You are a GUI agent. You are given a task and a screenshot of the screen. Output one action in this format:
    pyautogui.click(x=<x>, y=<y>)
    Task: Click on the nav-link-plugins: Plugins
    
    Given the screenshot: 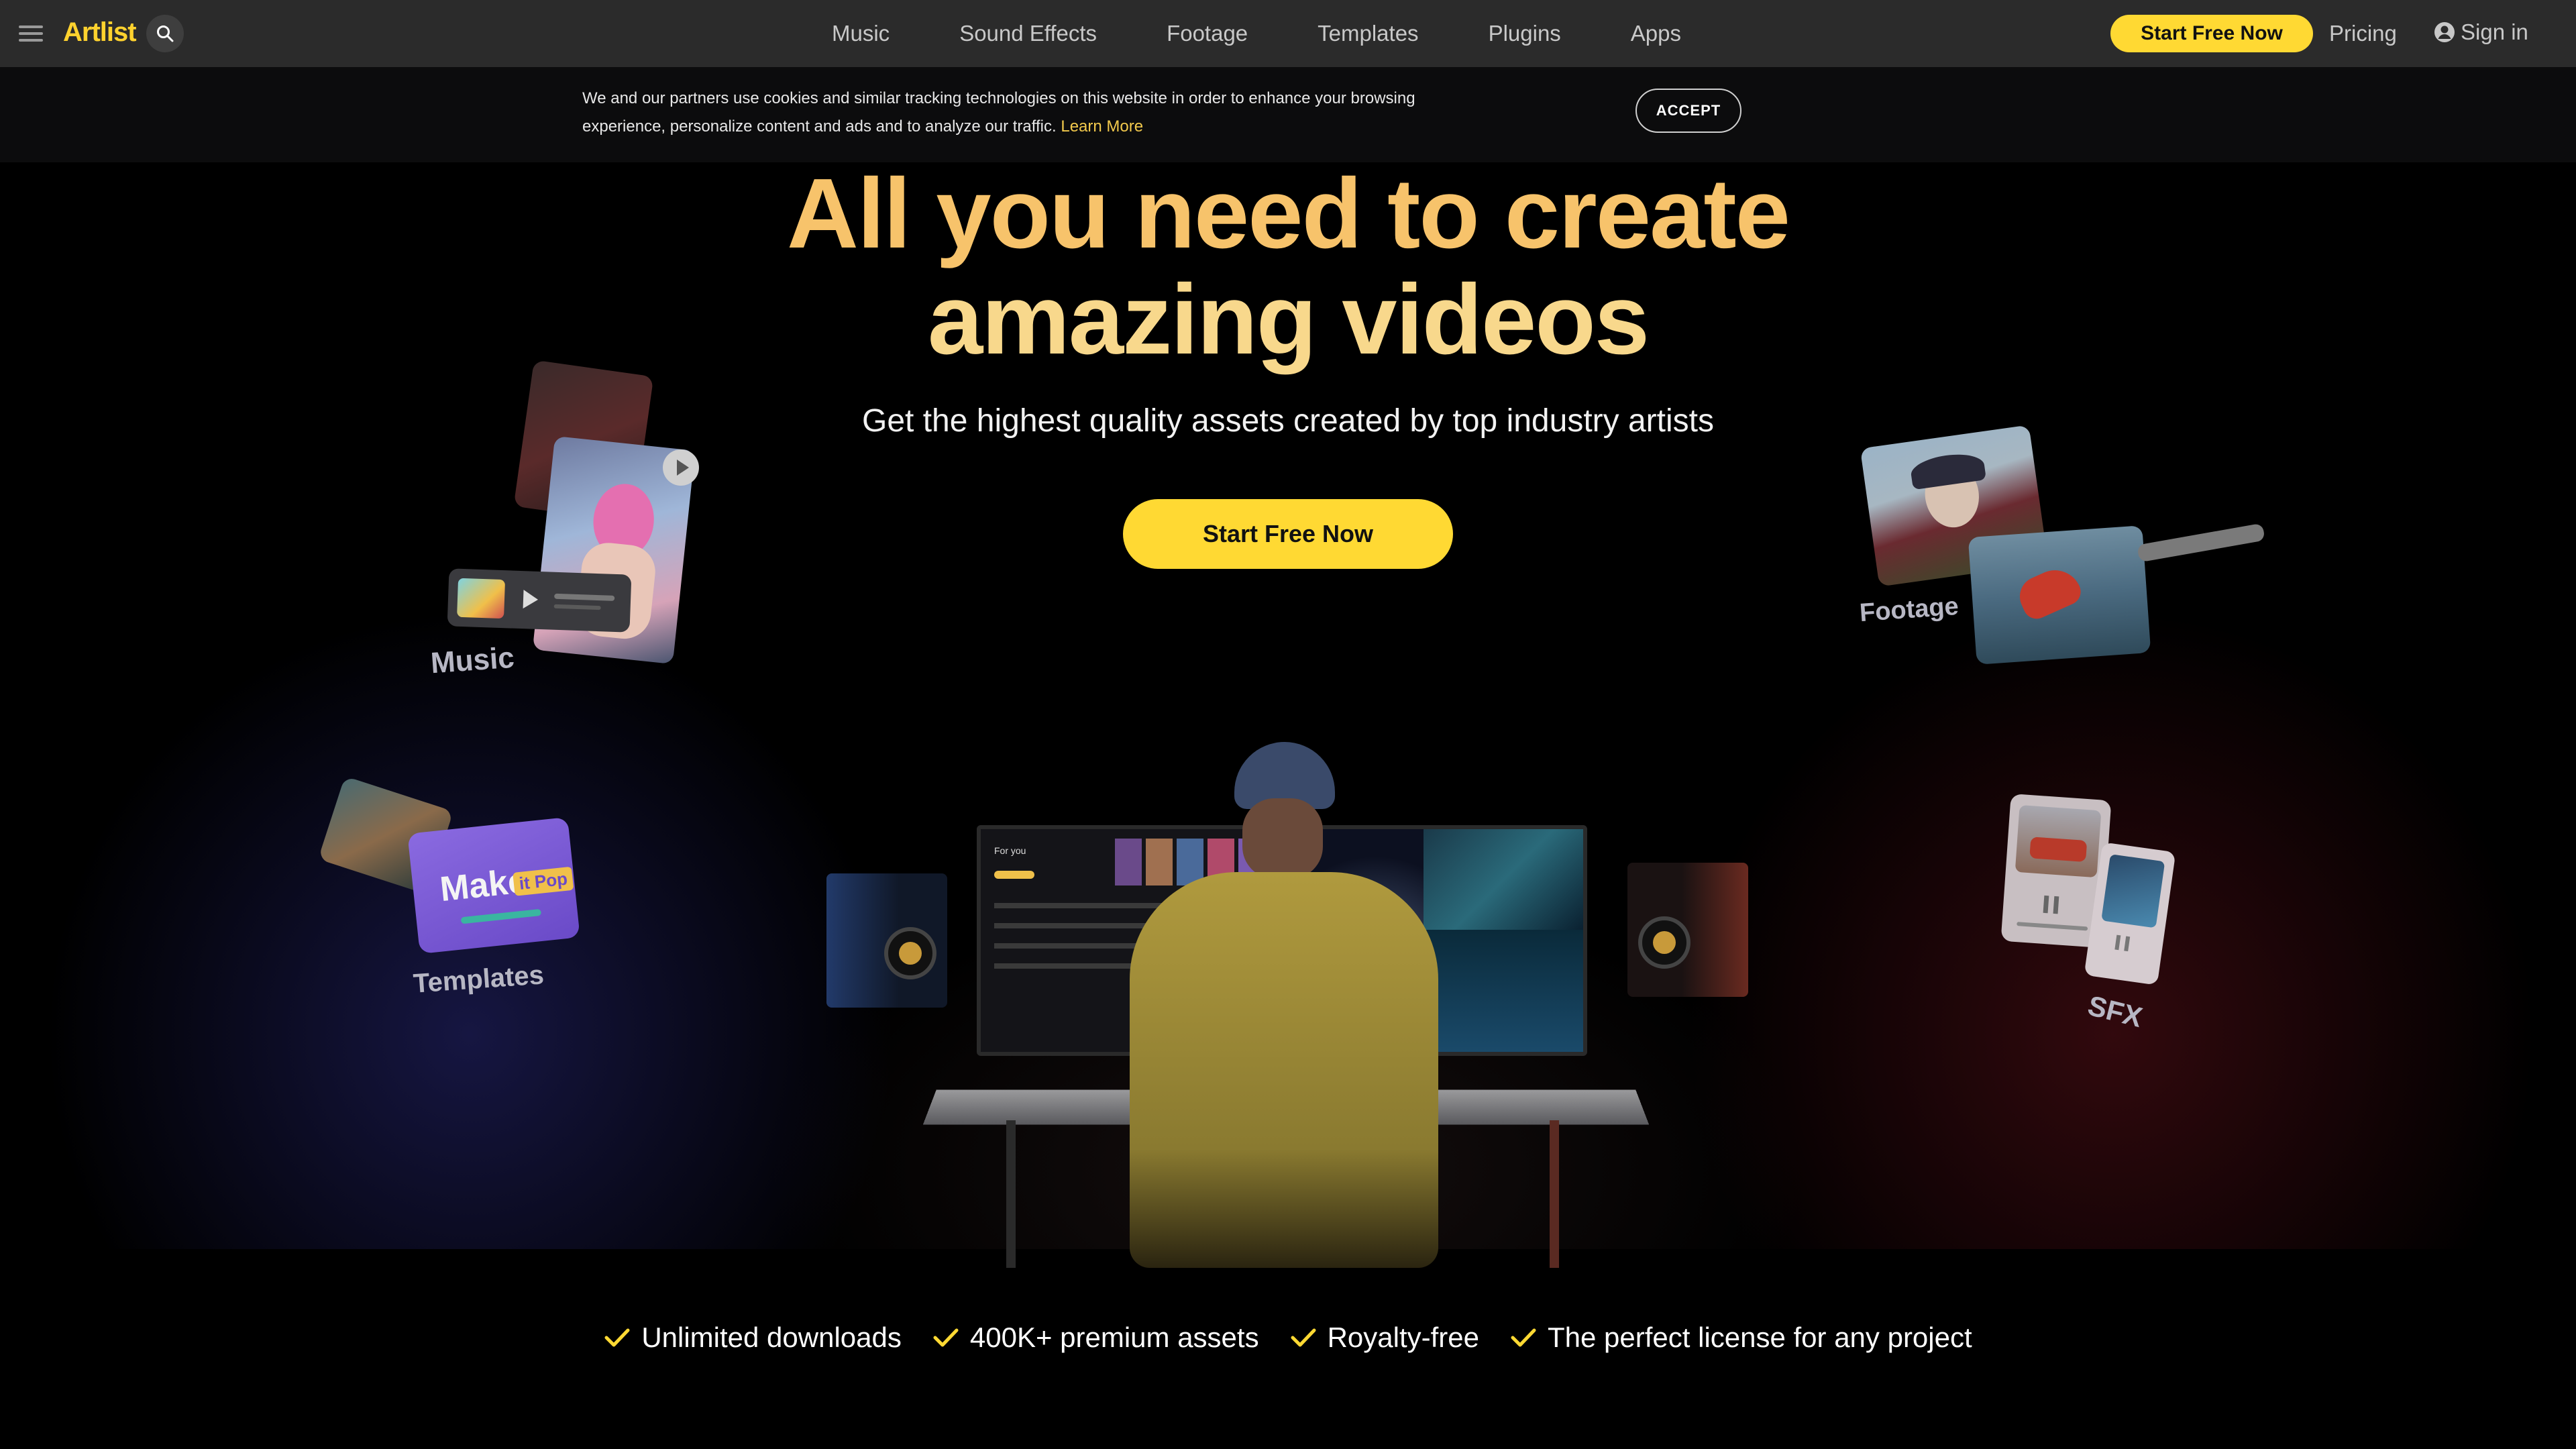 What is the action you would take?
    pyautogui.click(x=1525, y=33)
    